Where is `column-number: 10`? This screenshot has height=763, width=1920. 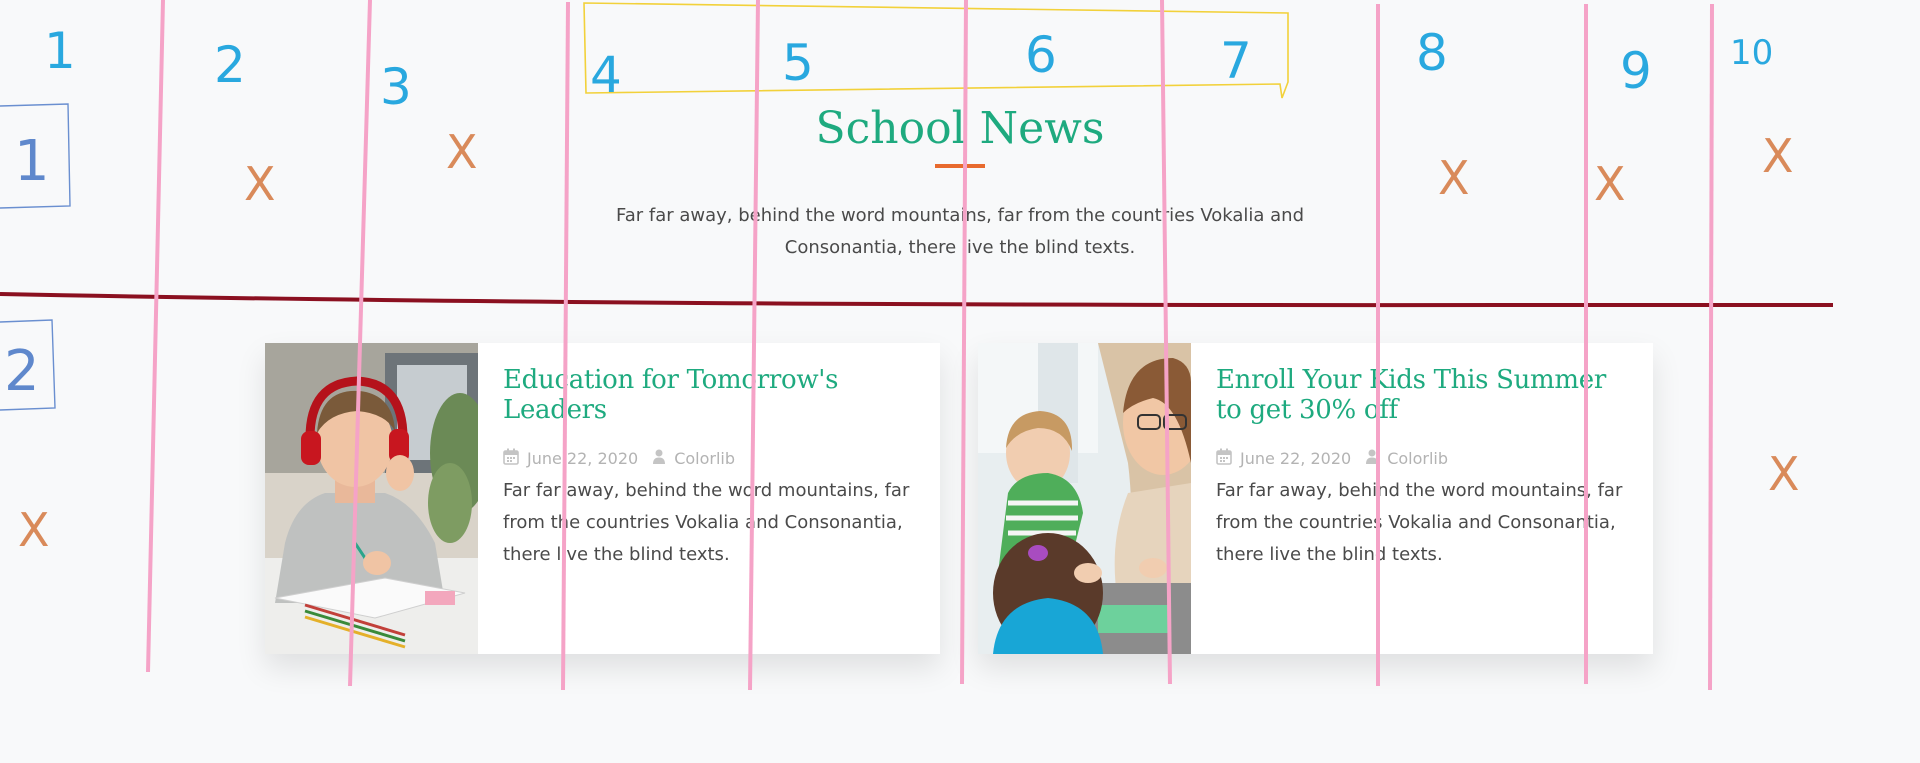
column-number: 10 is located at coordinates (1751, 53).